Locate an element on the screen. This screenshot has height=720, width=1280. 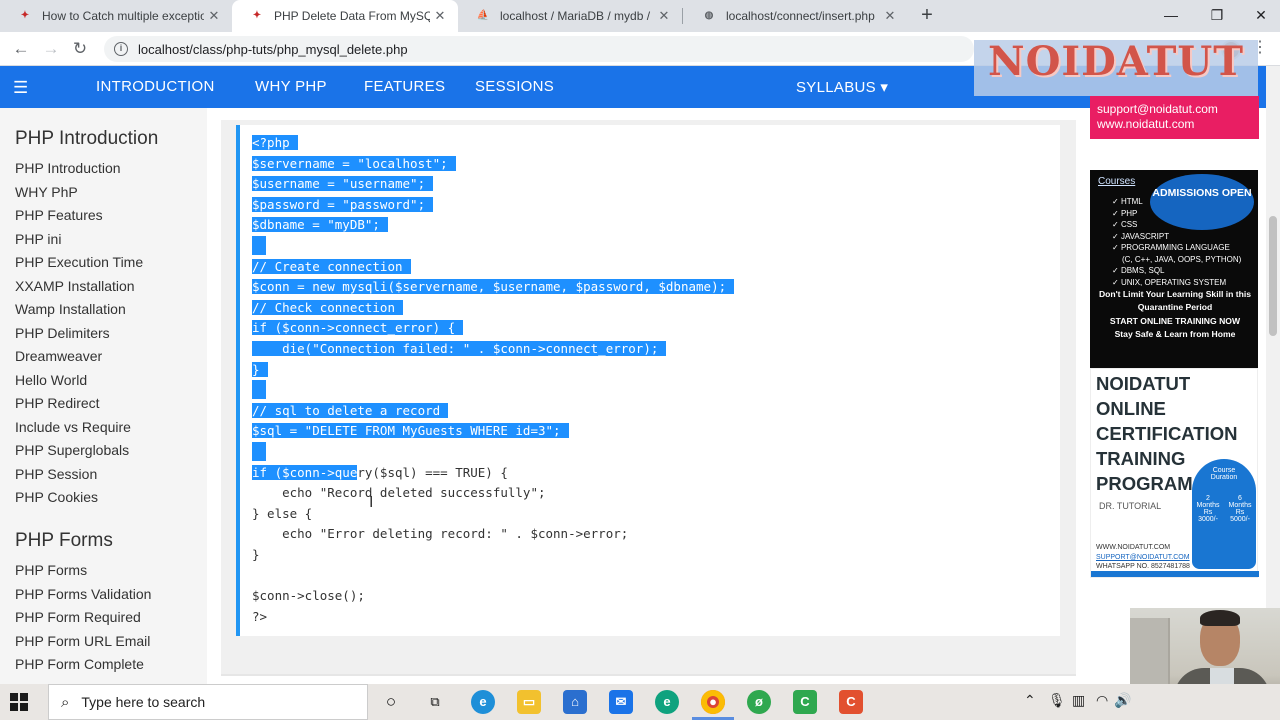
microphone-icon: 🎙 is located at coordinates (1057, 700).